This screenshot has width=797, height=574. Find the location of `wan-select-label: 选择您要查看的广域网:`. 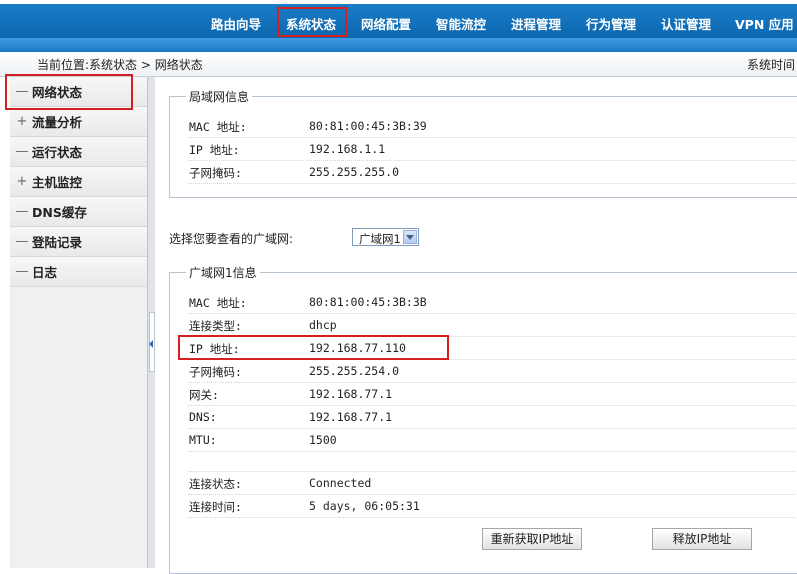

wan-select-label: 选择您要查看的广域网: is located at coordinates (231, 239).